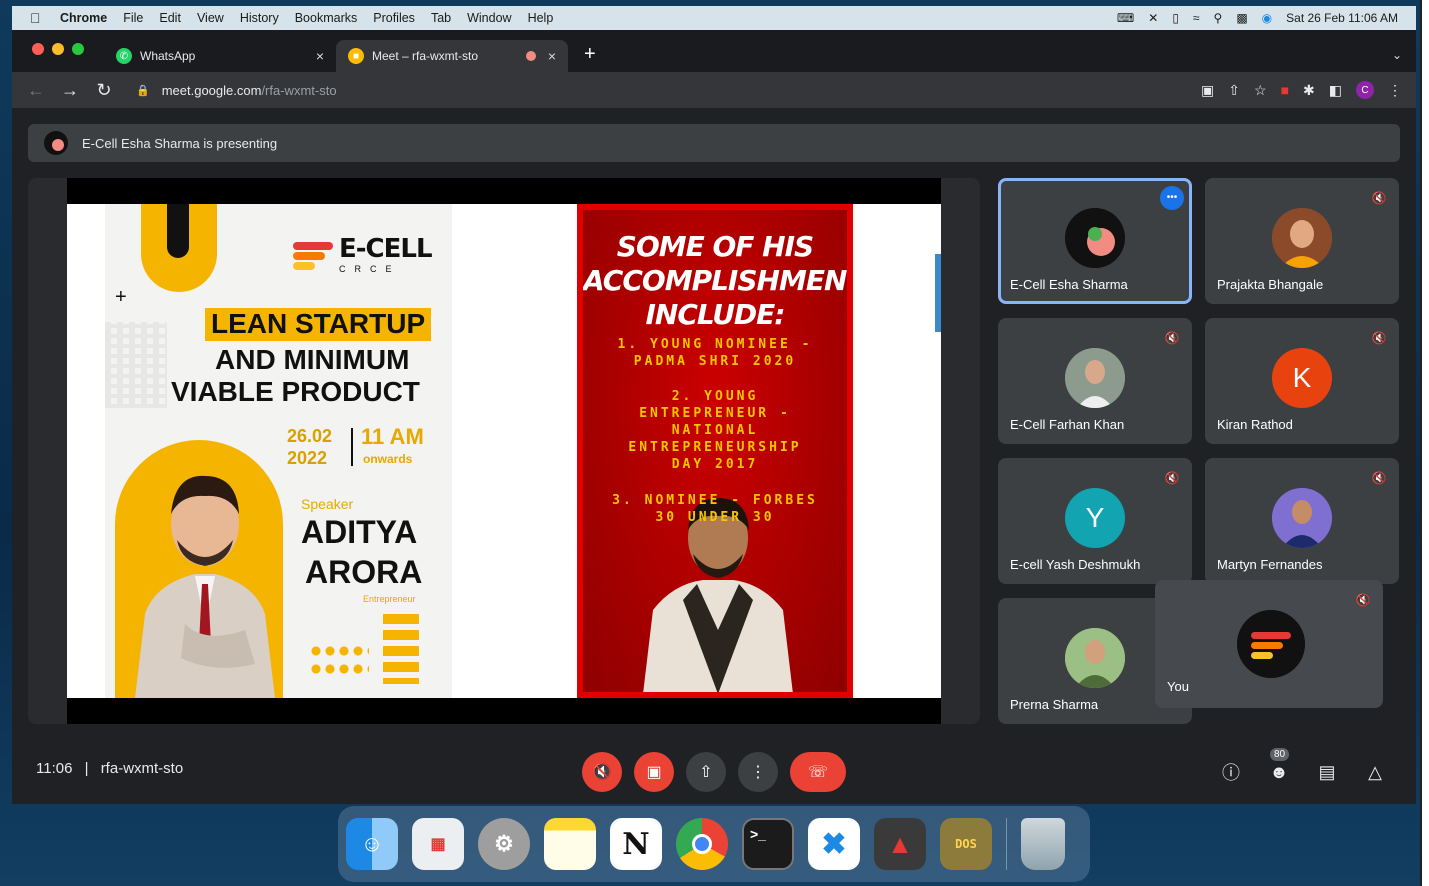 The image size is (1429, 886). I want to click on participant-tile: 🔇 K Kiran Rathod, so click(1302, 381).